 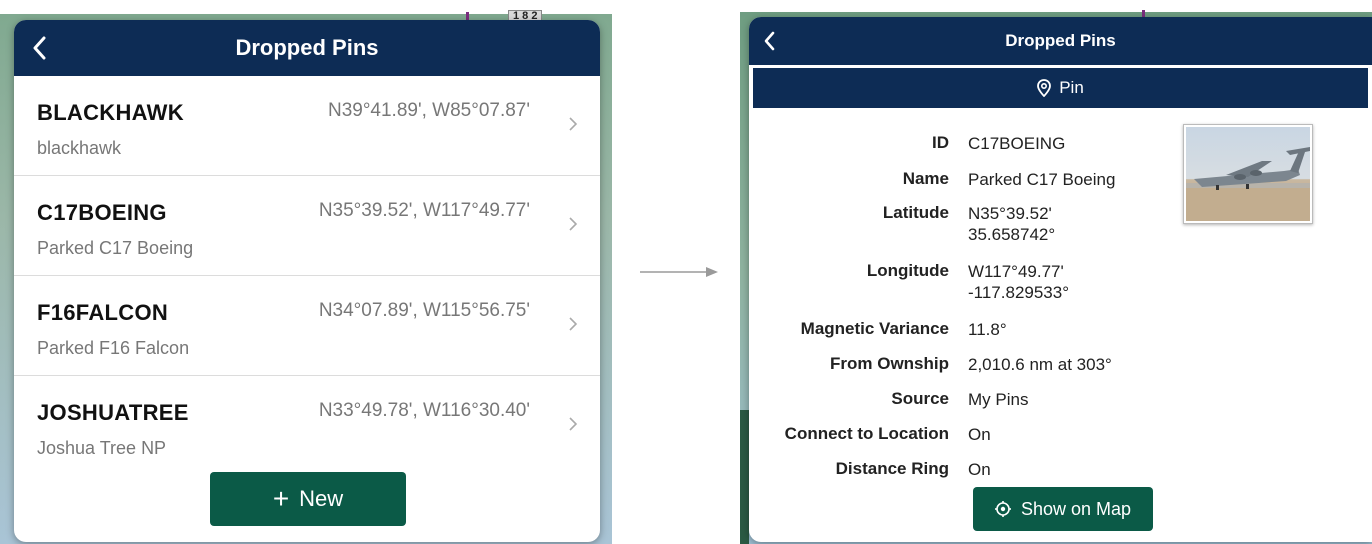 I want to click on pin-name: blackhawk, so click(x=79, y=148).